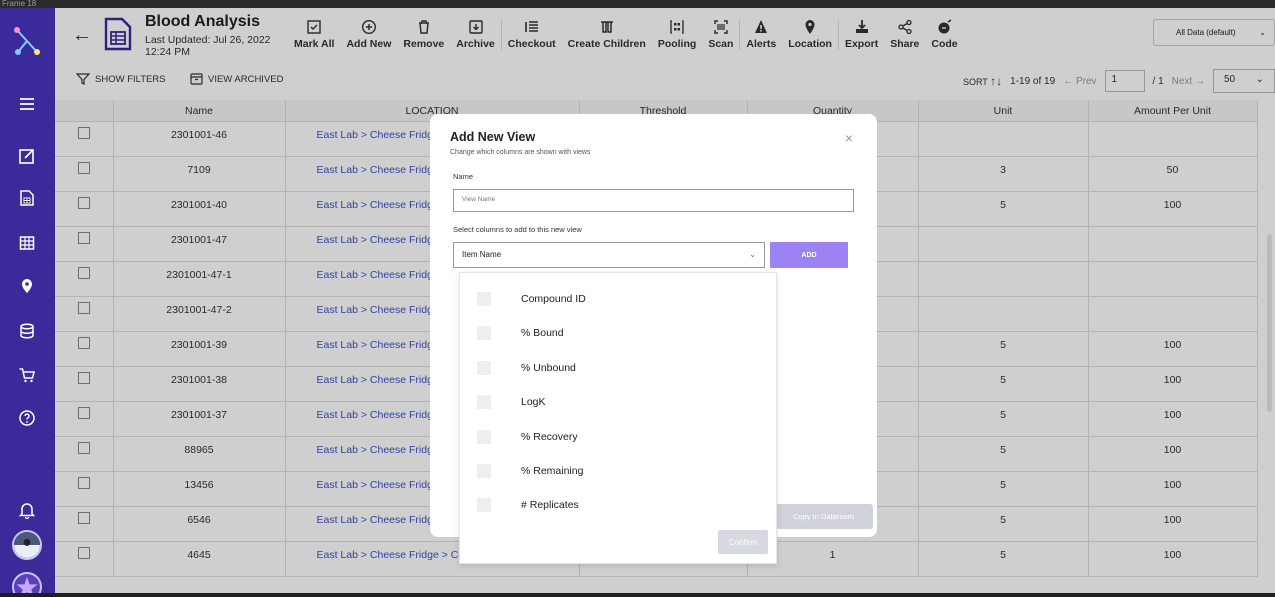 Image resolution: width=1275 pixels, height=597 pixels. Describe the element at coordinates (511, 402) in the screenshot. I see `dropdown-option: LogK` at that location.